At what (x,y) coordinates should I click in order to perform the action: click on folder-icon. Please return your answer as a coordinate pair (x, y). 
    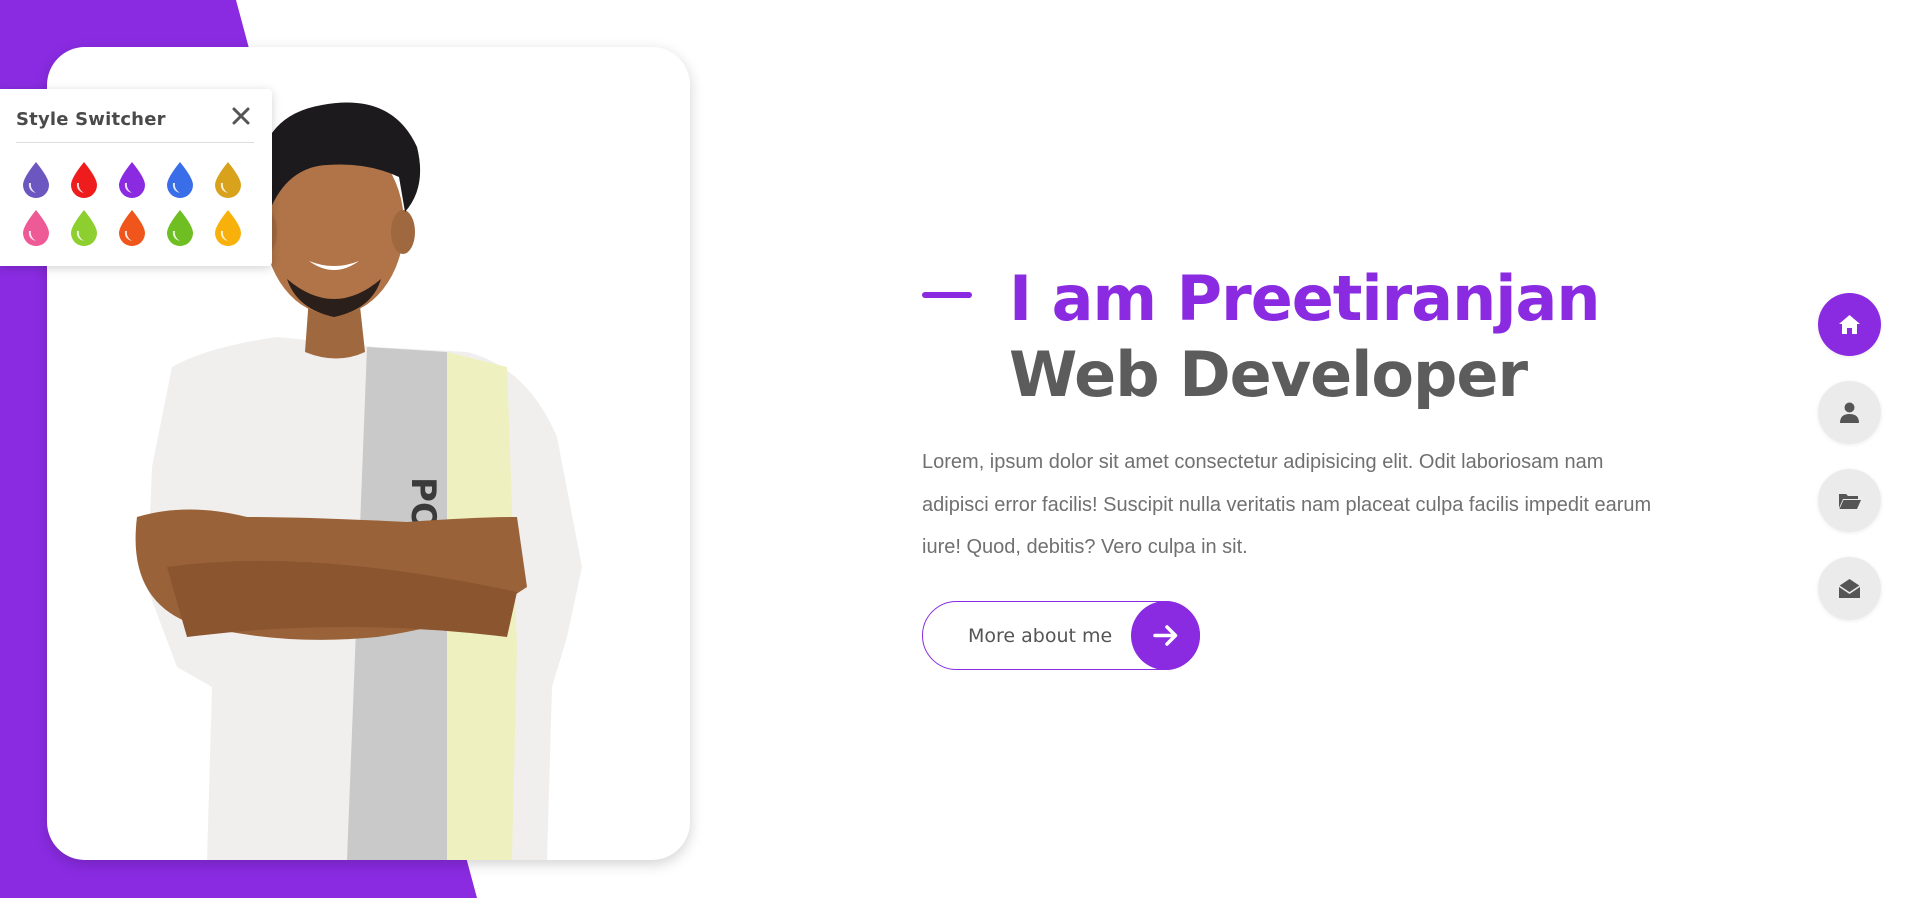
    Looking at the image, I should click on (1850, 501).